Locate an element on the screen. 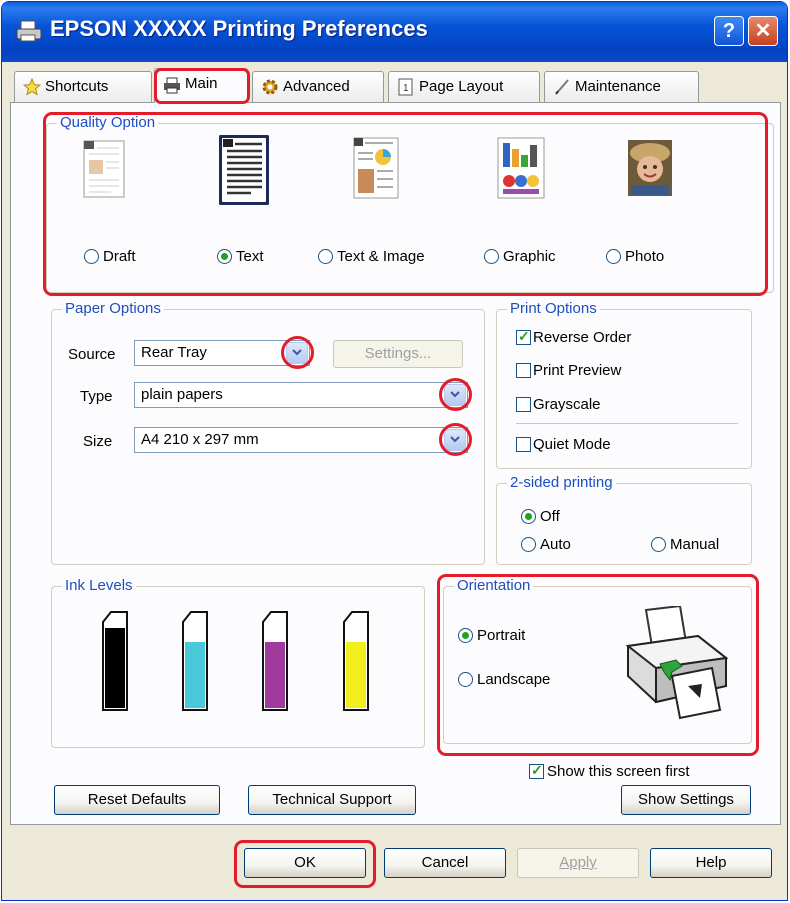 The width and height of the screenshot is (790, 903). cyan-ink-cartridge is located at coordinates (195, 661).